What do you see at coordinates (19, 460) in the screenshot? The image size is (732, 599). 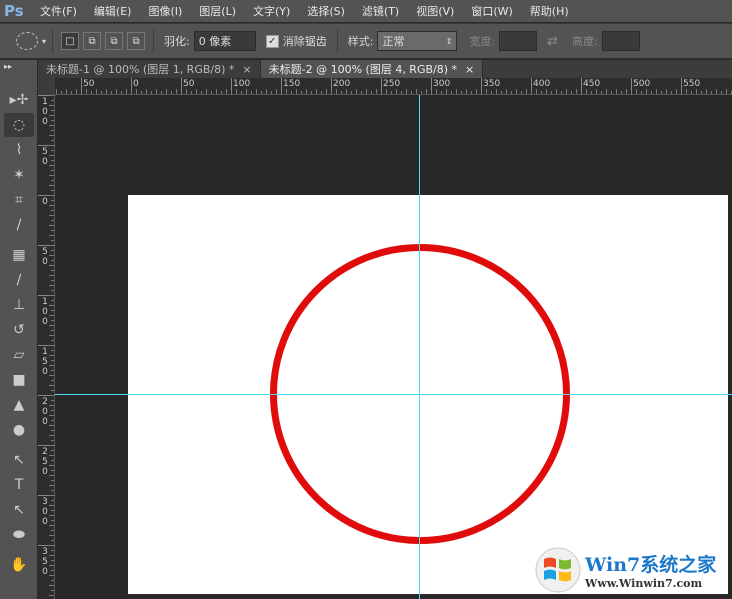 I see `path-selection-tool-icon: ↖` at bounding box center [19, 460].